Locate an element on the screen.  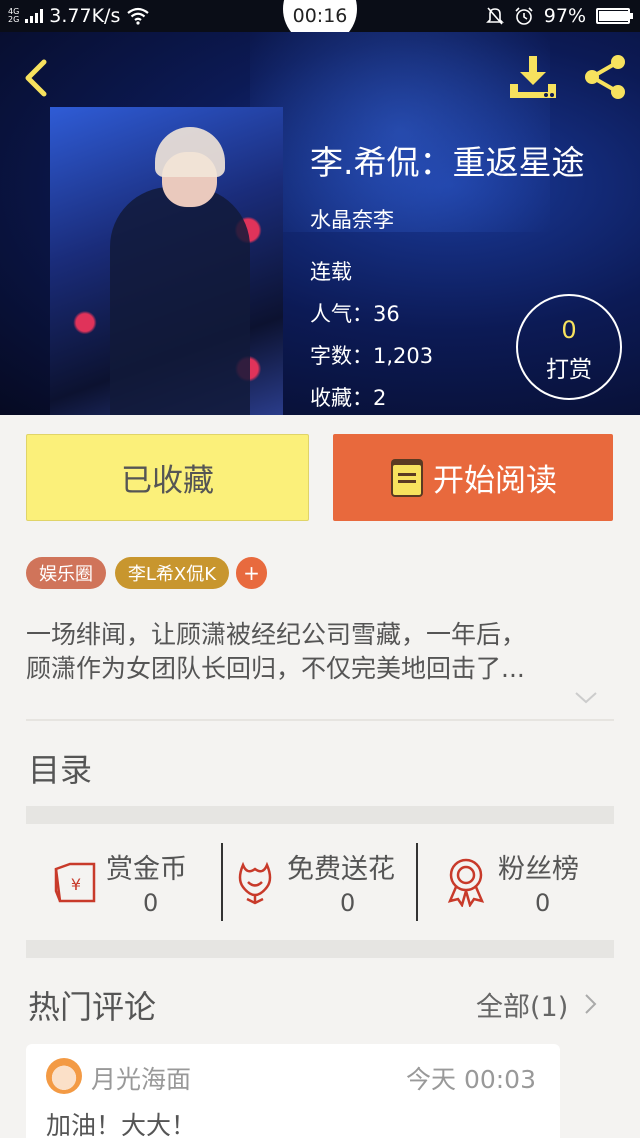
start-reading-label: 开始阅读 is located at coordinates (495, 481).